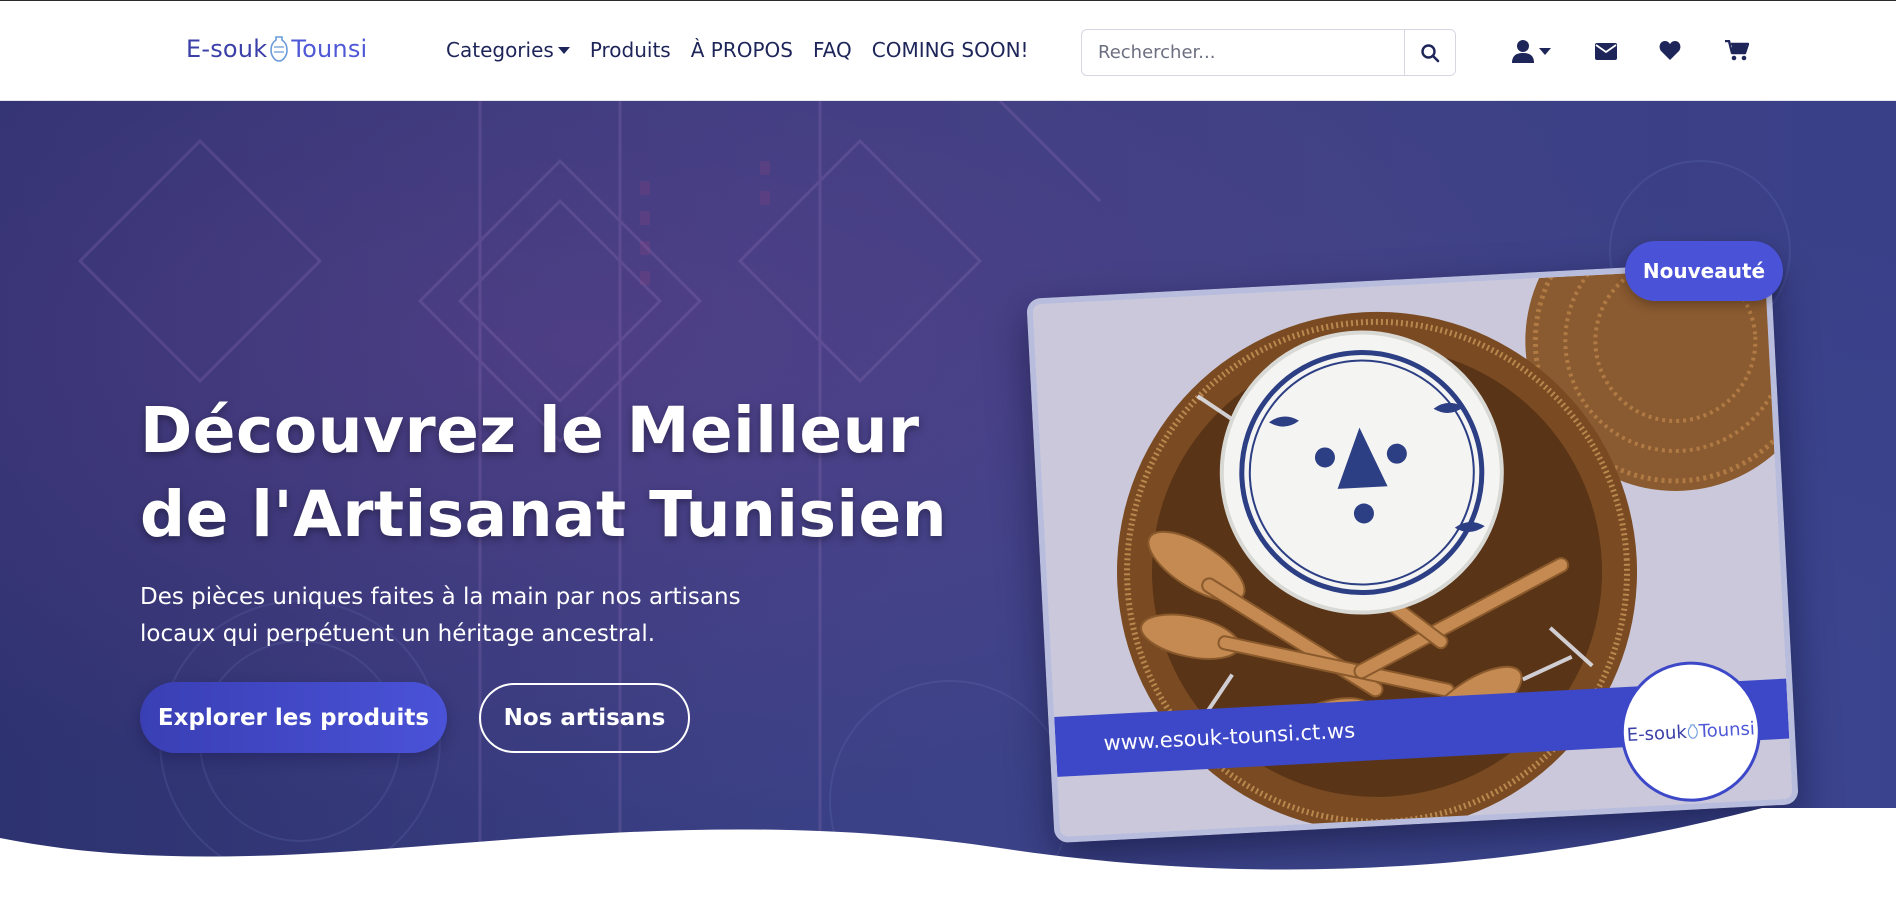  I want to click on cart-icon, so click(1737, 50).